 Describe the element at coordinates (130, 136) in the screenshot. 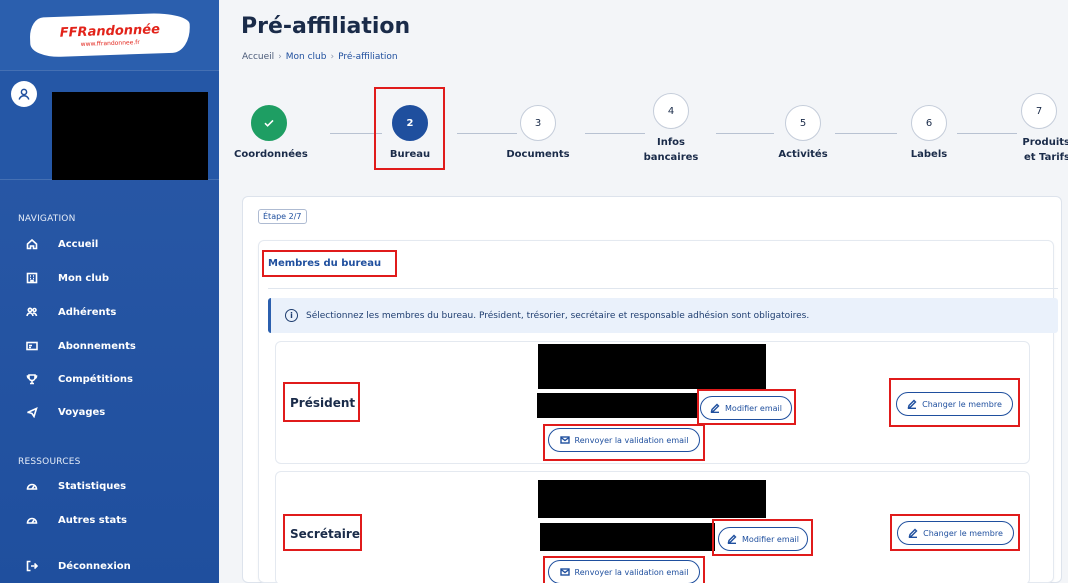

I see `user-name-redacted` at that location.